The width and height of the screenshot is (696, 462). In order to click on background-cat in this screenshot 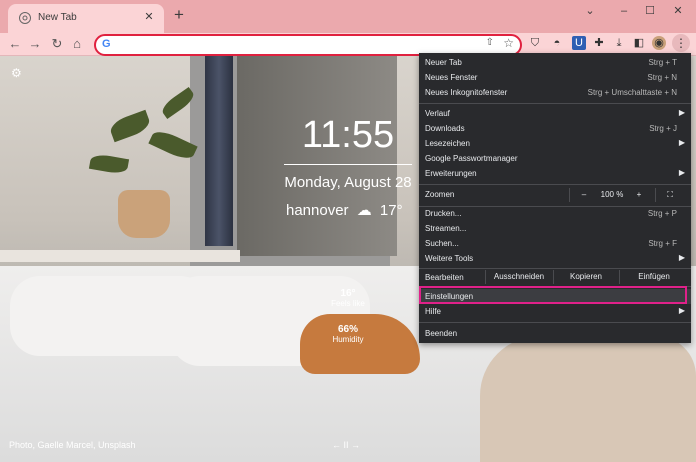, I will do `click(360, 344)`.